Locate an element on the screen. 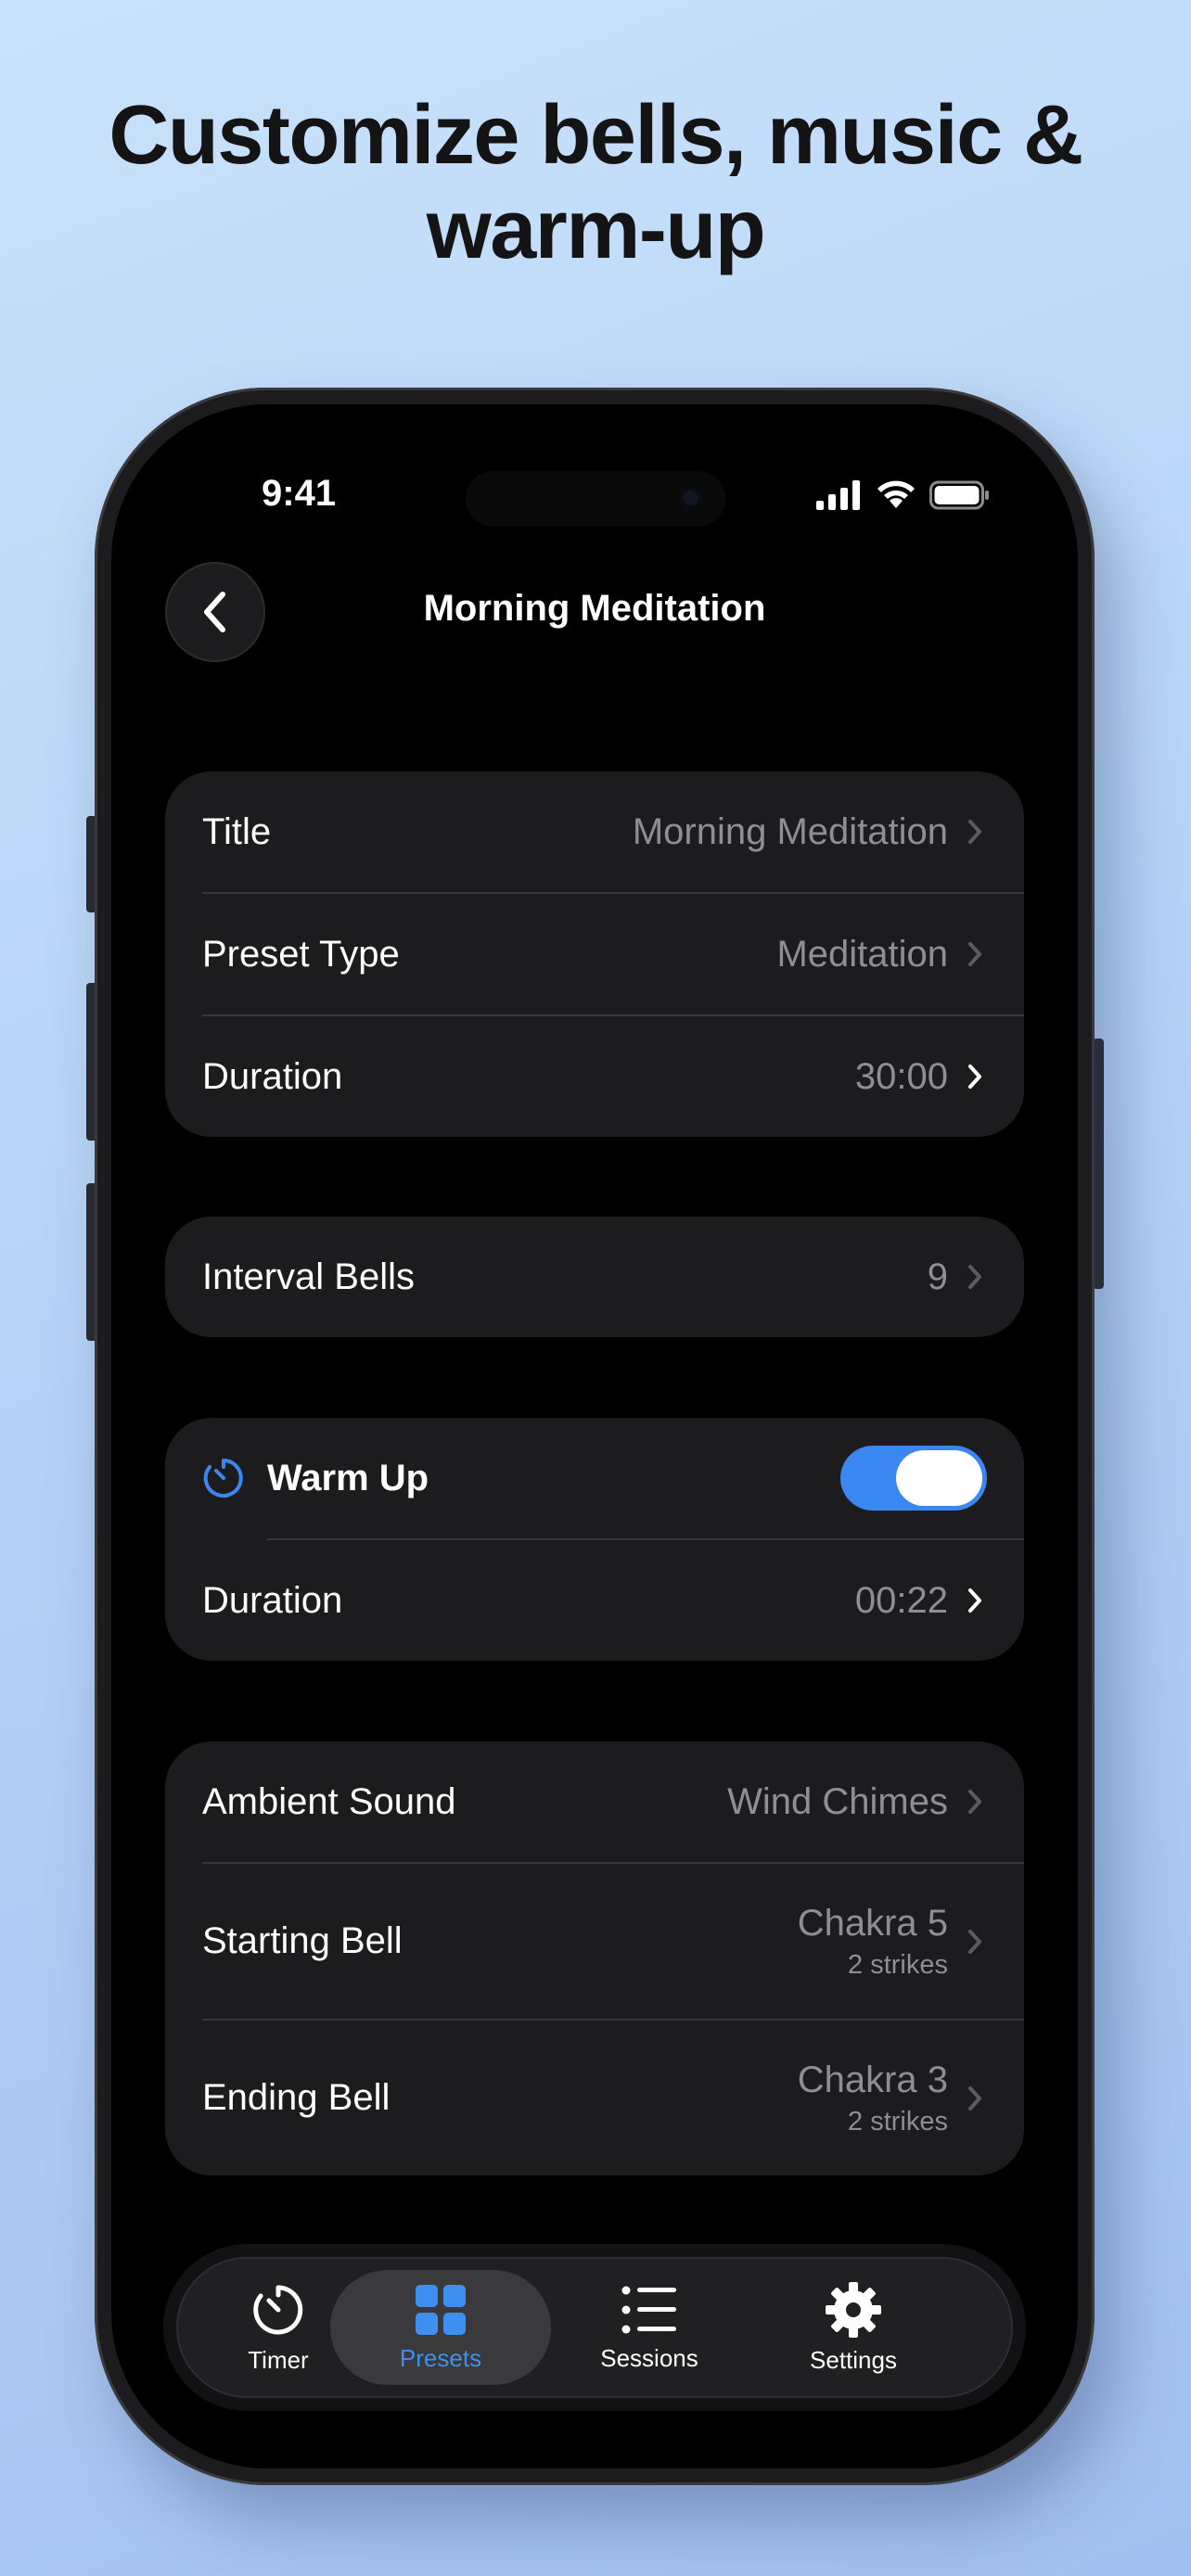 This screenshot has width=1191, height=2576. ending-bell-row: Ending Bell Chakra 3 2 strikes is located at coordinates (594, 2098).